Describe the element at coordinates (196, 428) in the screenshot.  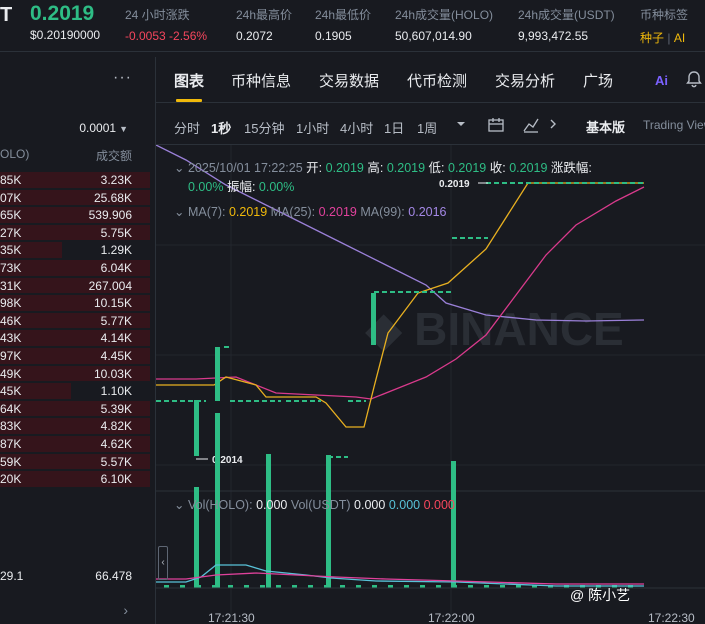
I see `candle-body` at that location.